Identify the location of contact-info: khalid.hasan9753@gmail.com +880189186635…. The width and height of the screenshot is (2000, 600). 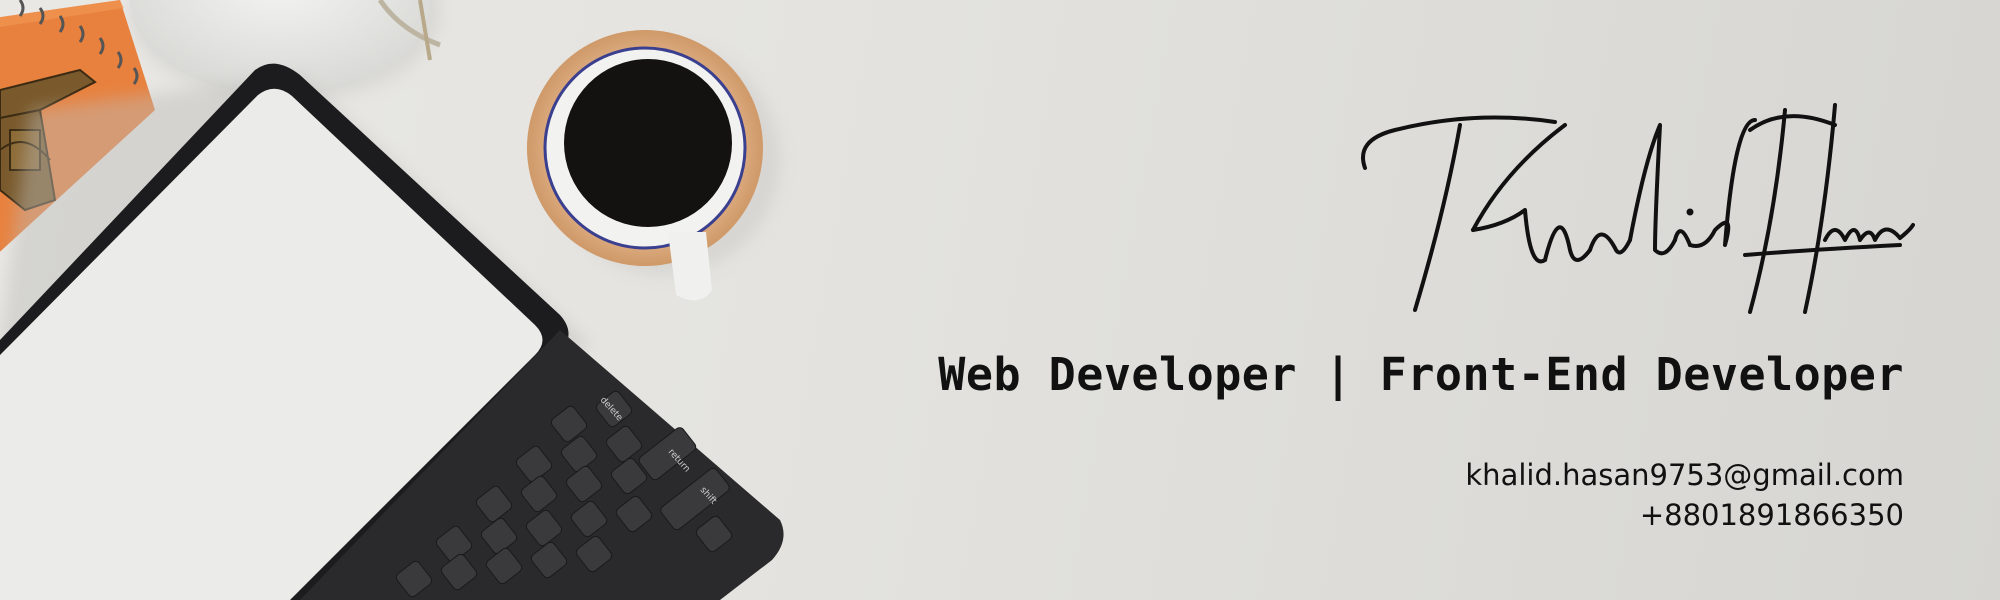
(1684, 495).